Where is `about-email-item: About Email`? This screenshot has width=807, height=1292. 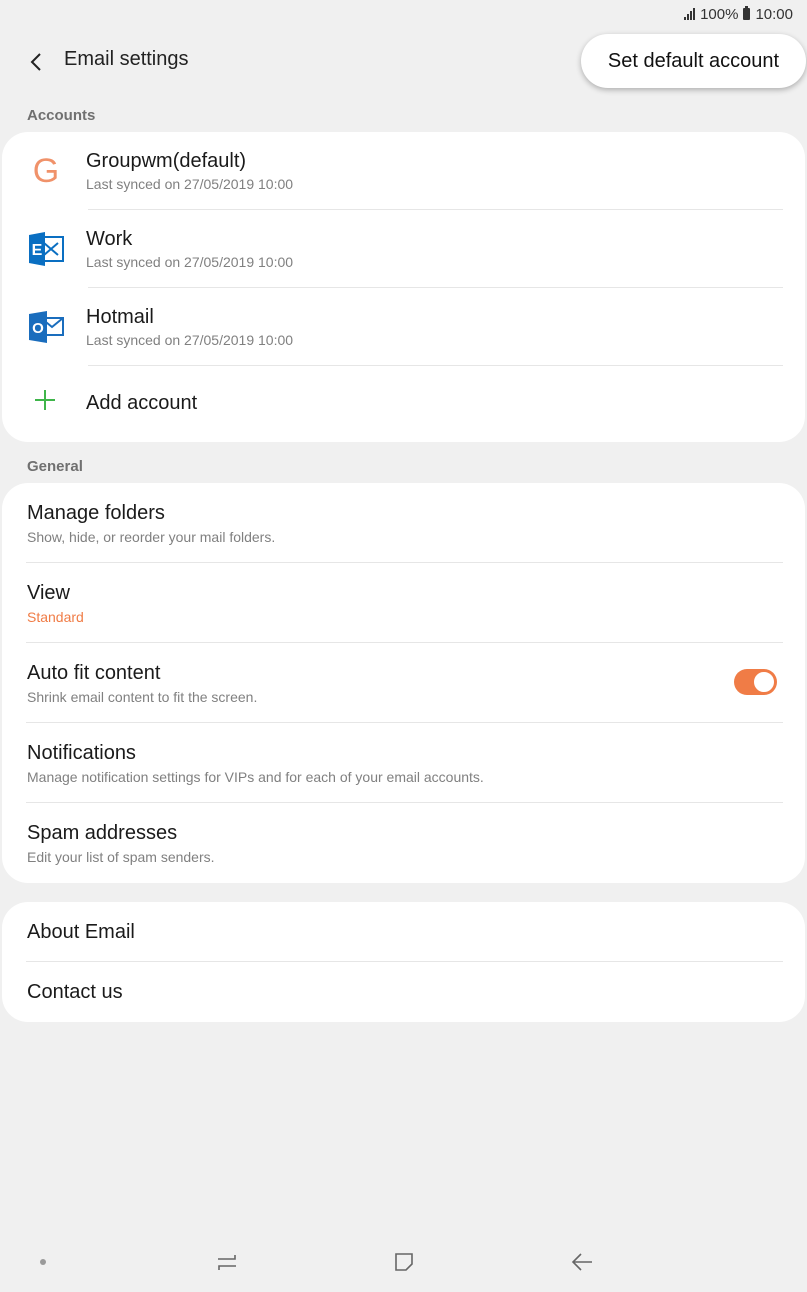
about-email-item: About Email is located at coordinates (403, 932).